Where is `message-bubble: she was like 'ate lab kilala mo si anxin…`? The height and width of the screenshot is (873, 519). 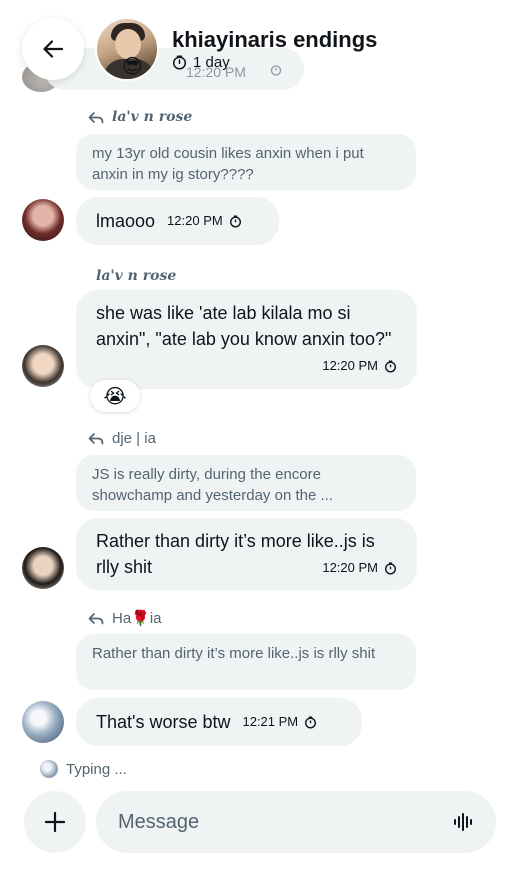 message-bubble: she was like 'ate lab kilala mo si anxin… is located at coordinates (246, 339).